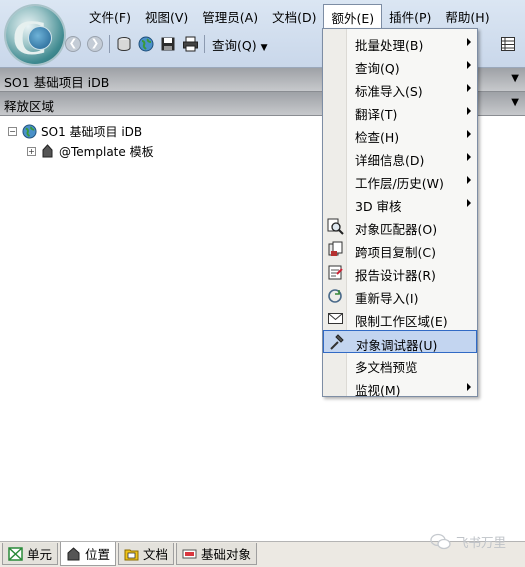  I want to click on menu-item-work-layer-history: 工作层/历史(W), so click(400, 180).